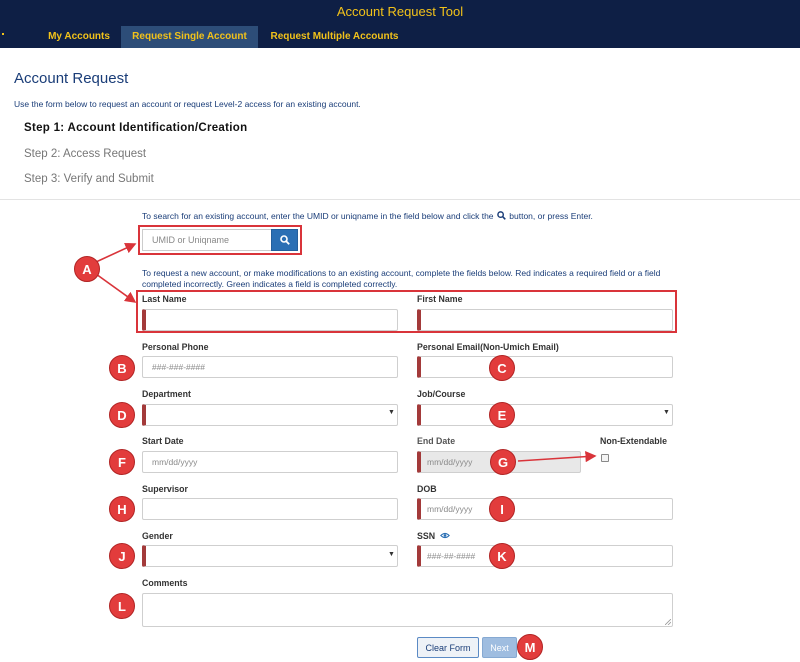 This screenshot has width=800, height=662. Describe the element at coordinates (427, 489) in the screenshot. I see `dob-label: DOB` at that location.